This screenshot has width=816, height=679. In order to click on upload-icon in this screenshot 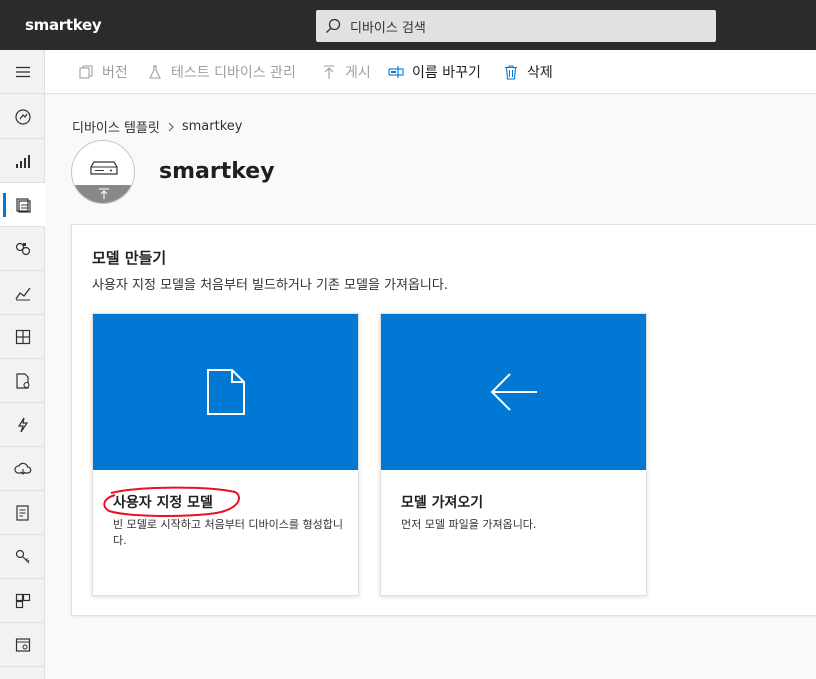, I will do `click(329, 72)`.